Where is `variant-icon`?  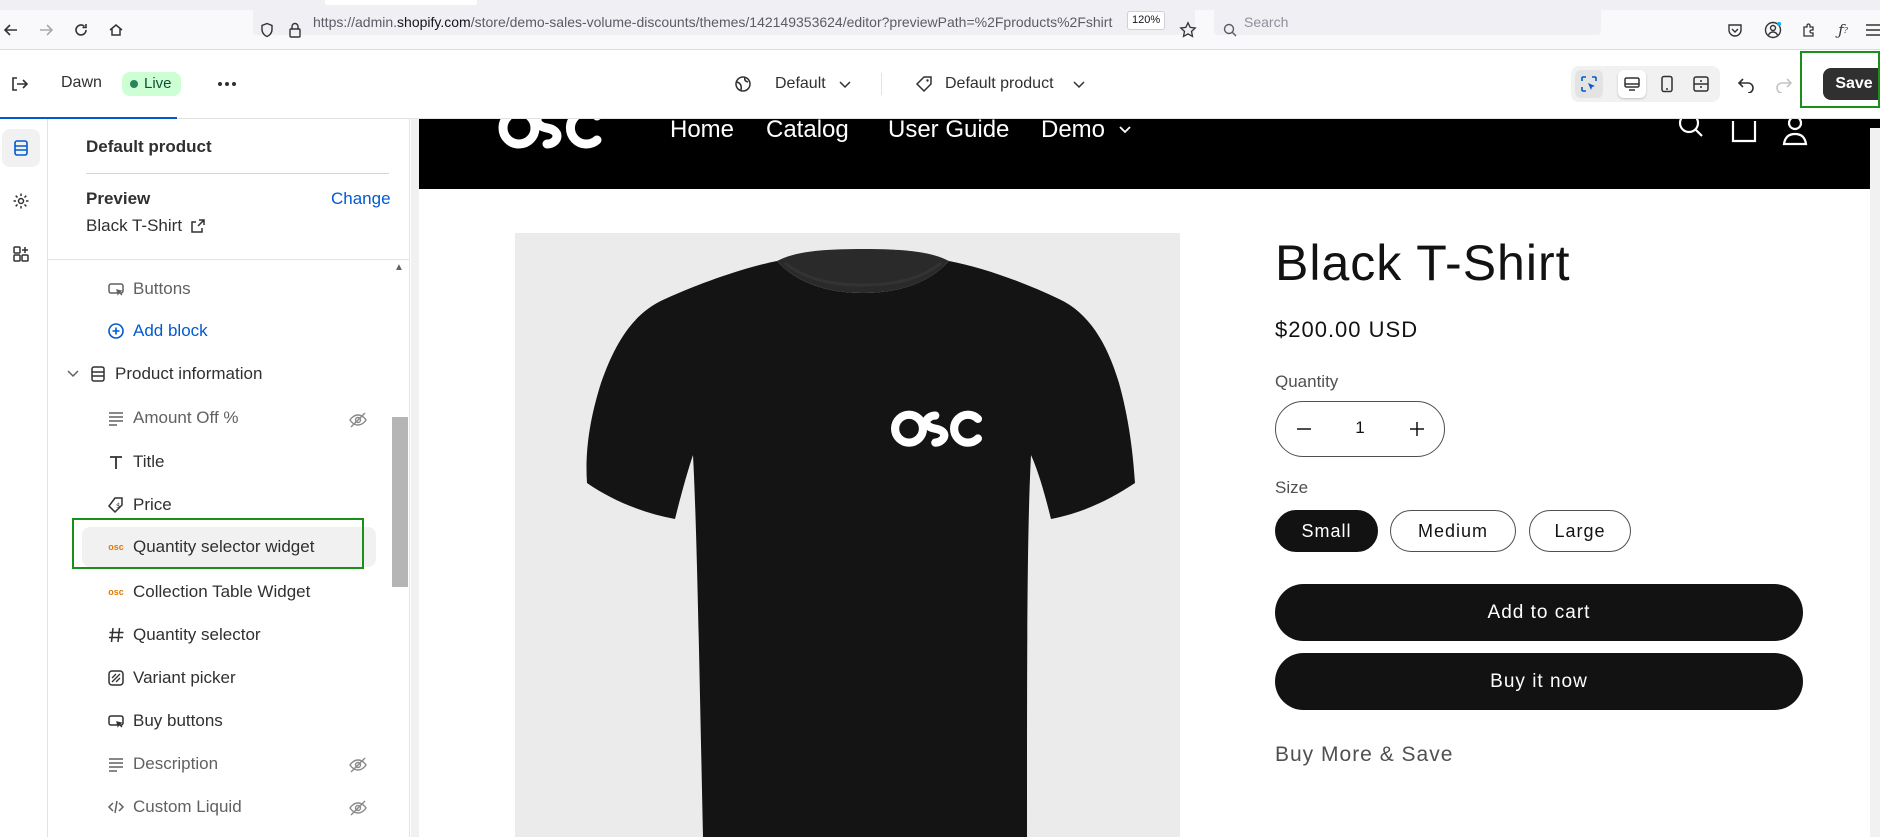
variant-icon is located at coordinates (116, 678).